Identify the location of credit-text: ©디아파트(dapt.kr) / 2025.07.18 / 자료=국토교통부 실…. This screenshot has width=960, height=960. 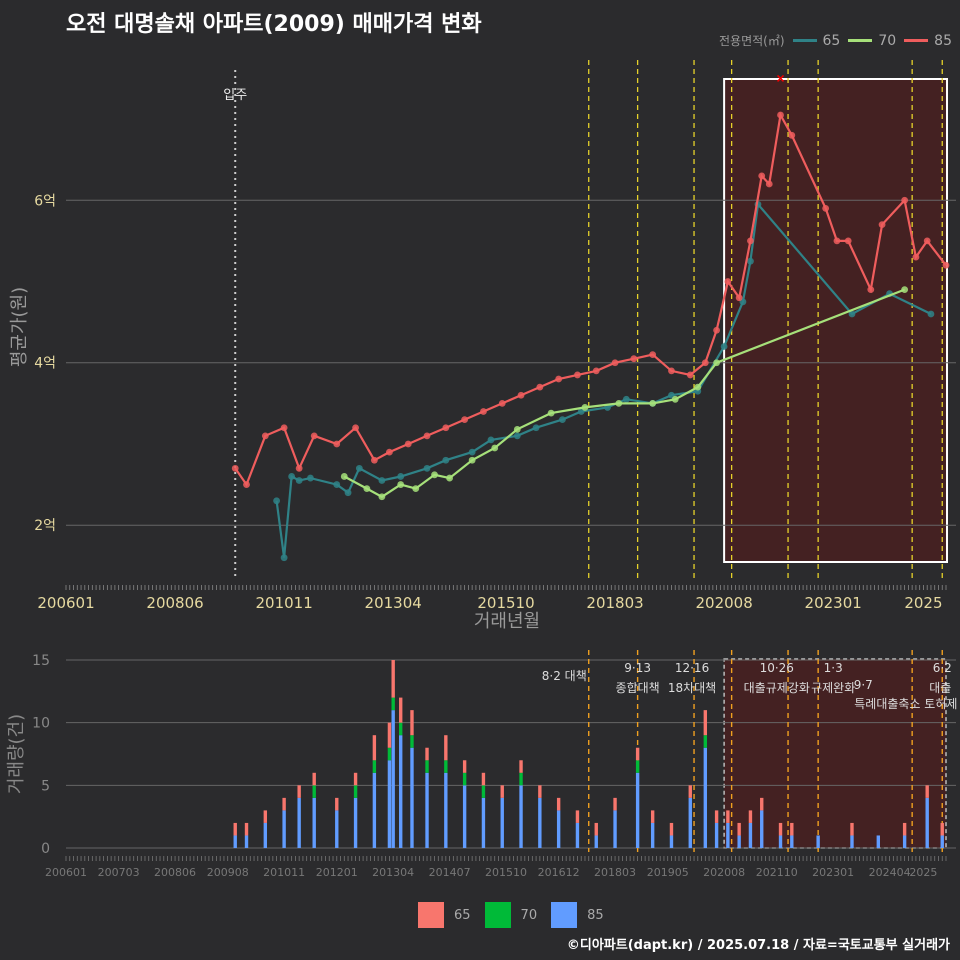
(758, 945).